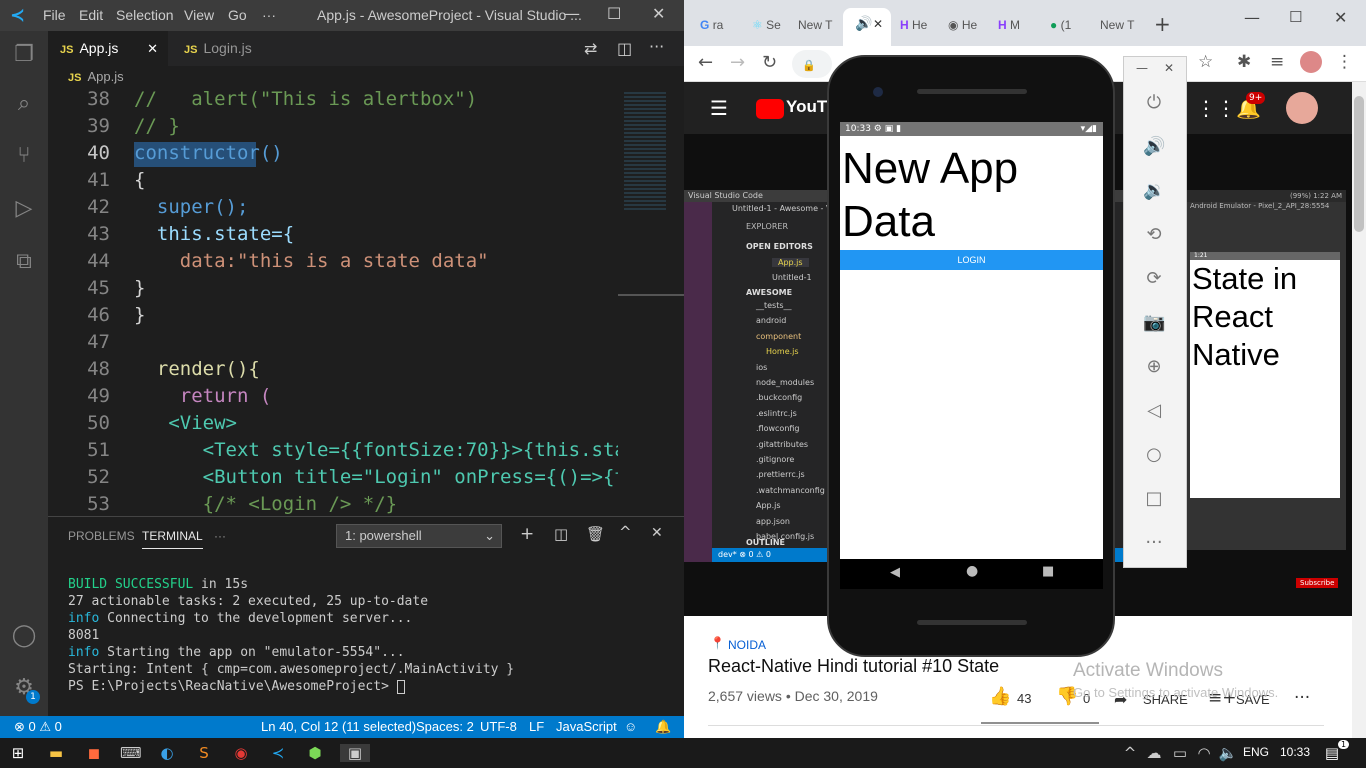 This screenshot has width=1366, height=768. What do you see at coordinates (1154, 103) in the screenshot?
I see `power-icon: ⏻` at bounding box center [1154, 103].